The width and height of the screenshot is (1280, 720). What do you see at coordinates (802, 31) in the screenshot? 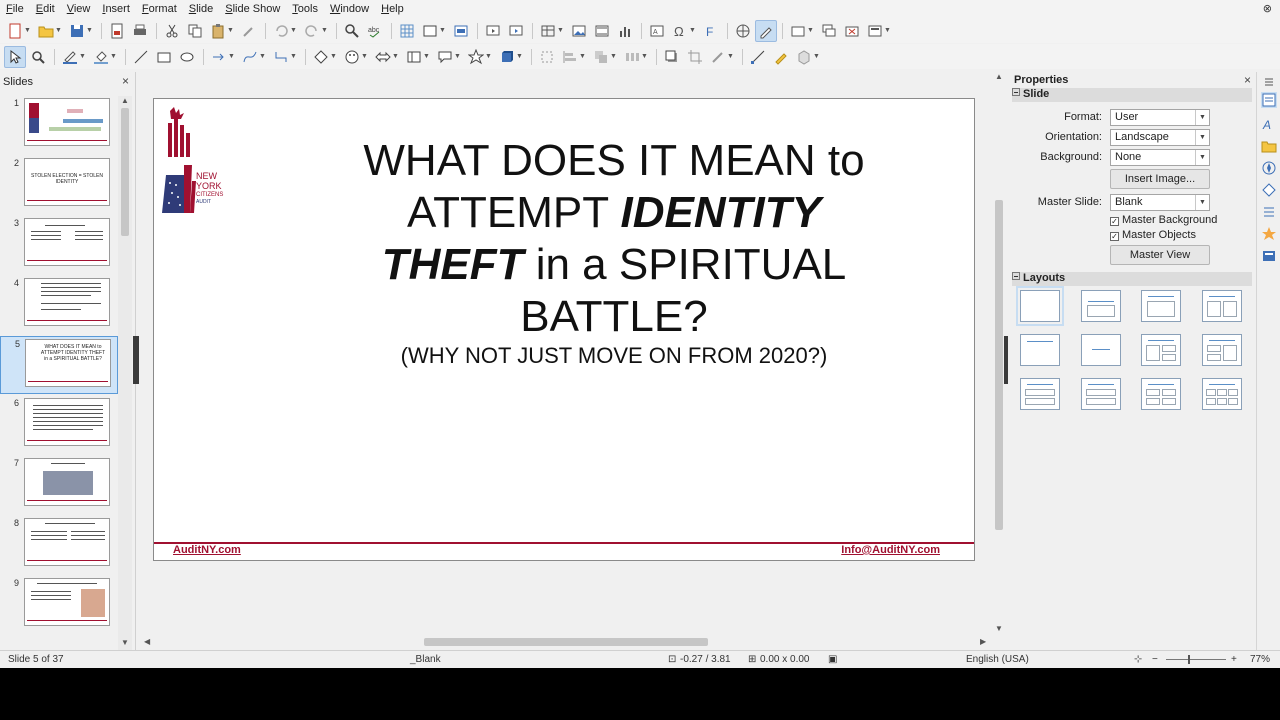
I see `new-slide-icon: ▼` at bounding box center [802, 31].